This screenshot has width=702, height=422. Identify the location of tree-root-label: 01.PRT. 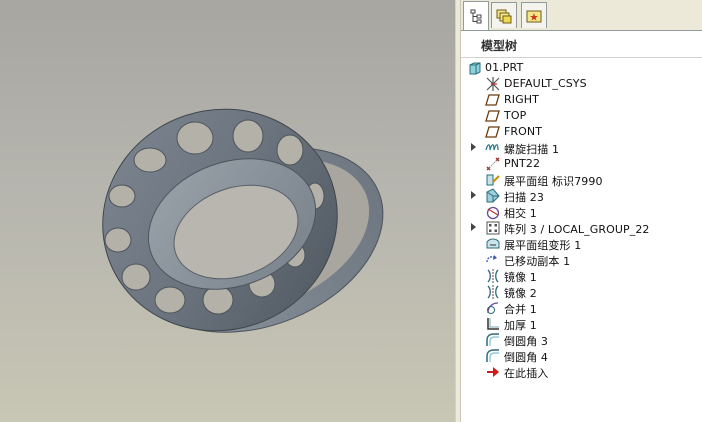
(504, 67).